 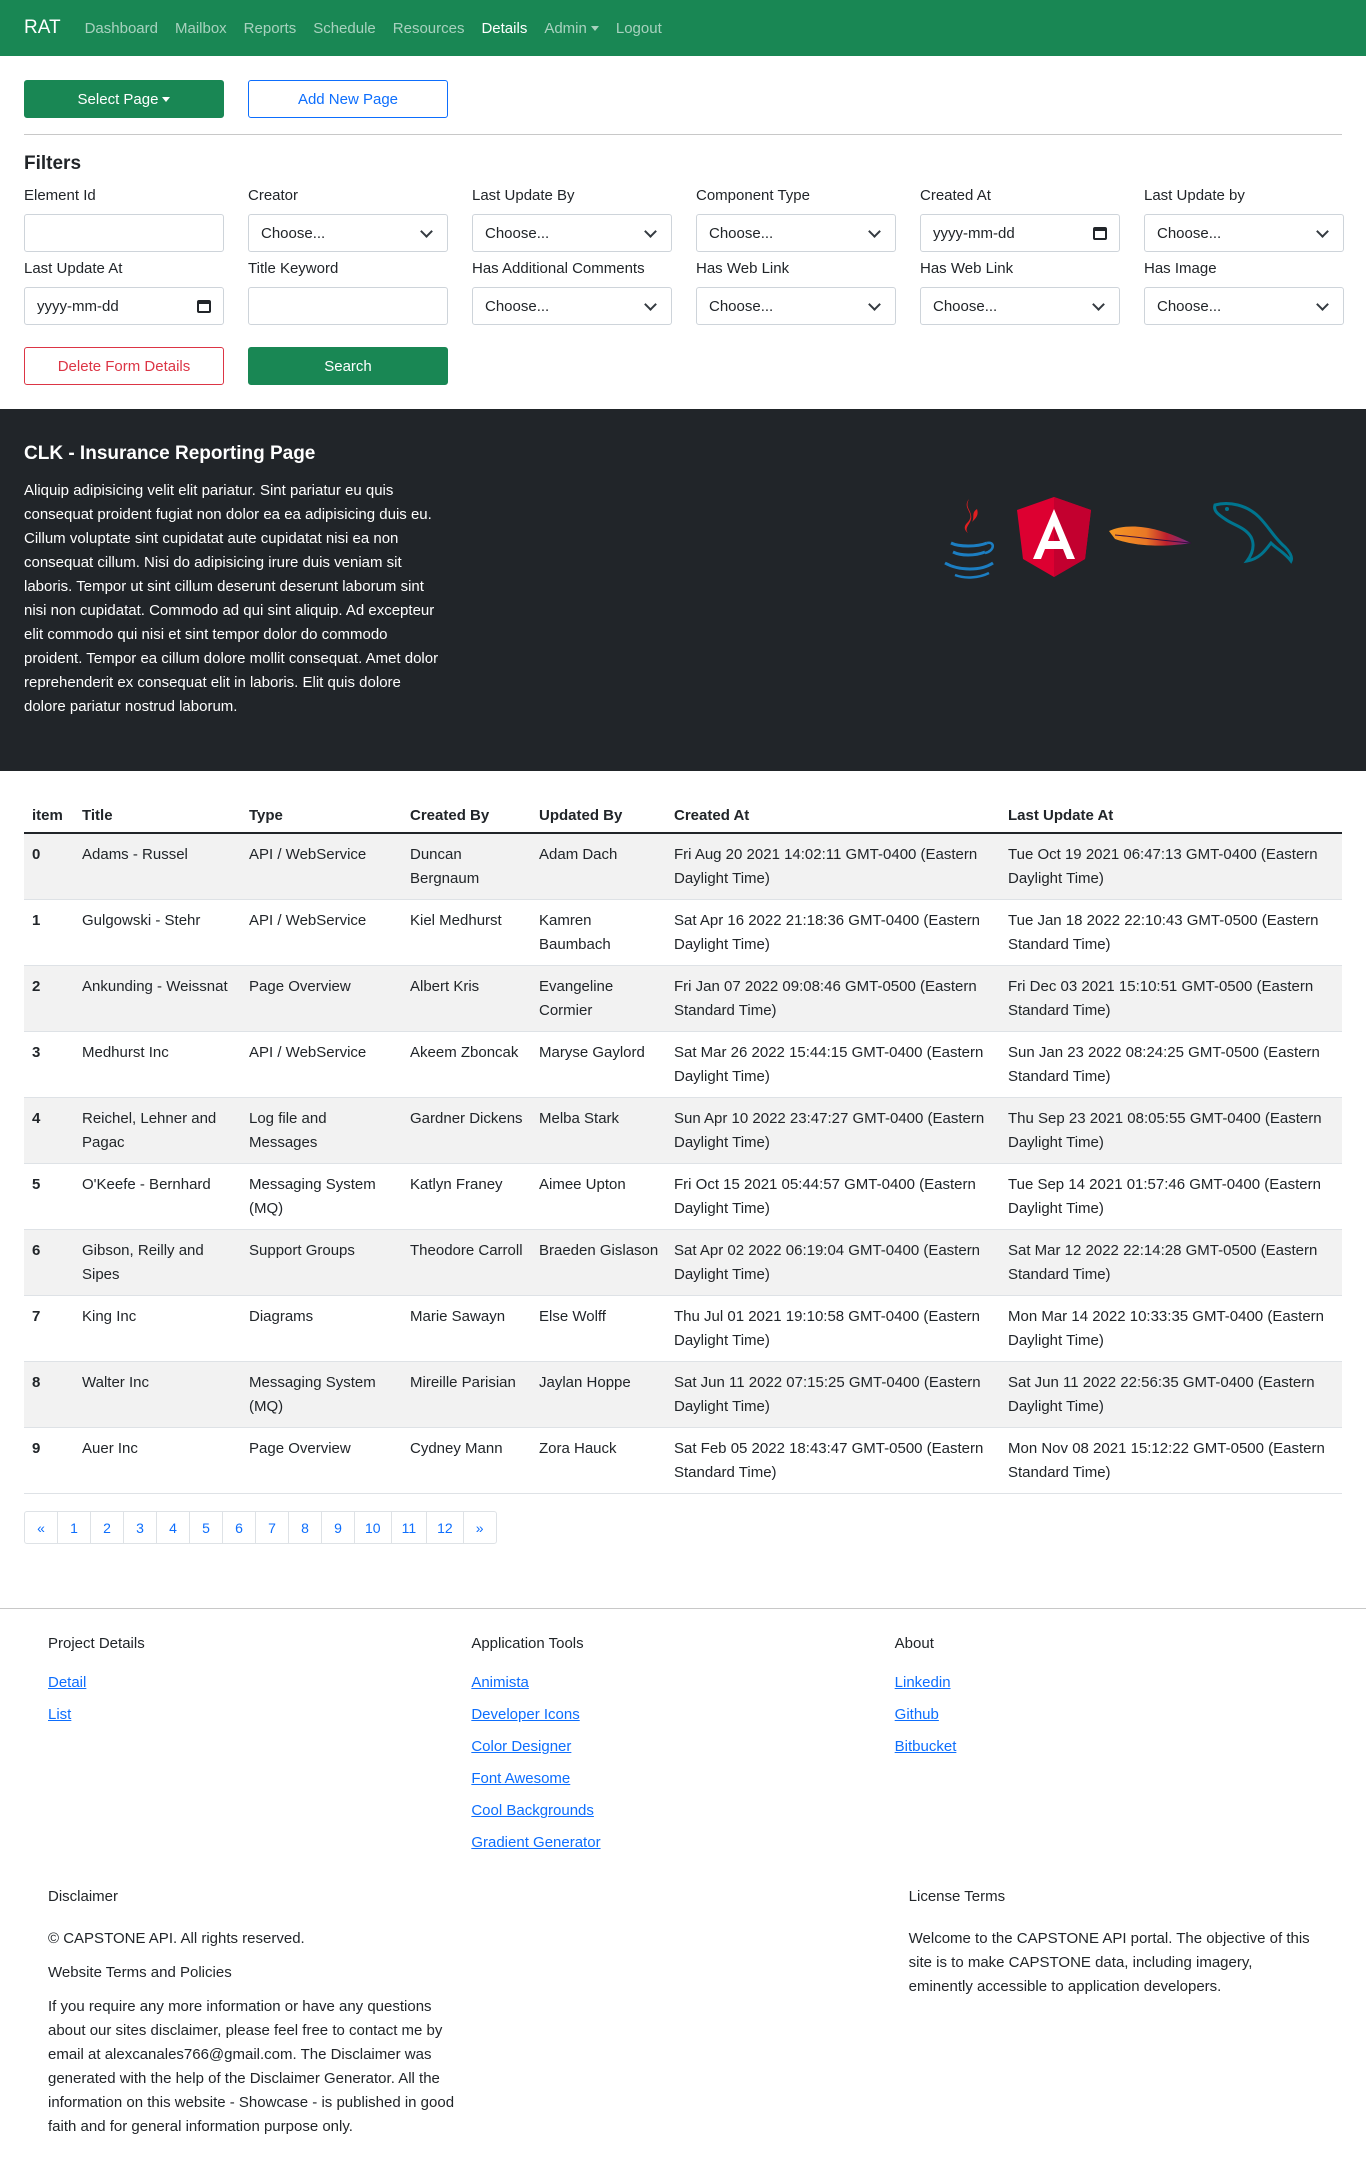 I want to click on footer-project-details: Project Details Detail List, so click(x=259, y=1750).